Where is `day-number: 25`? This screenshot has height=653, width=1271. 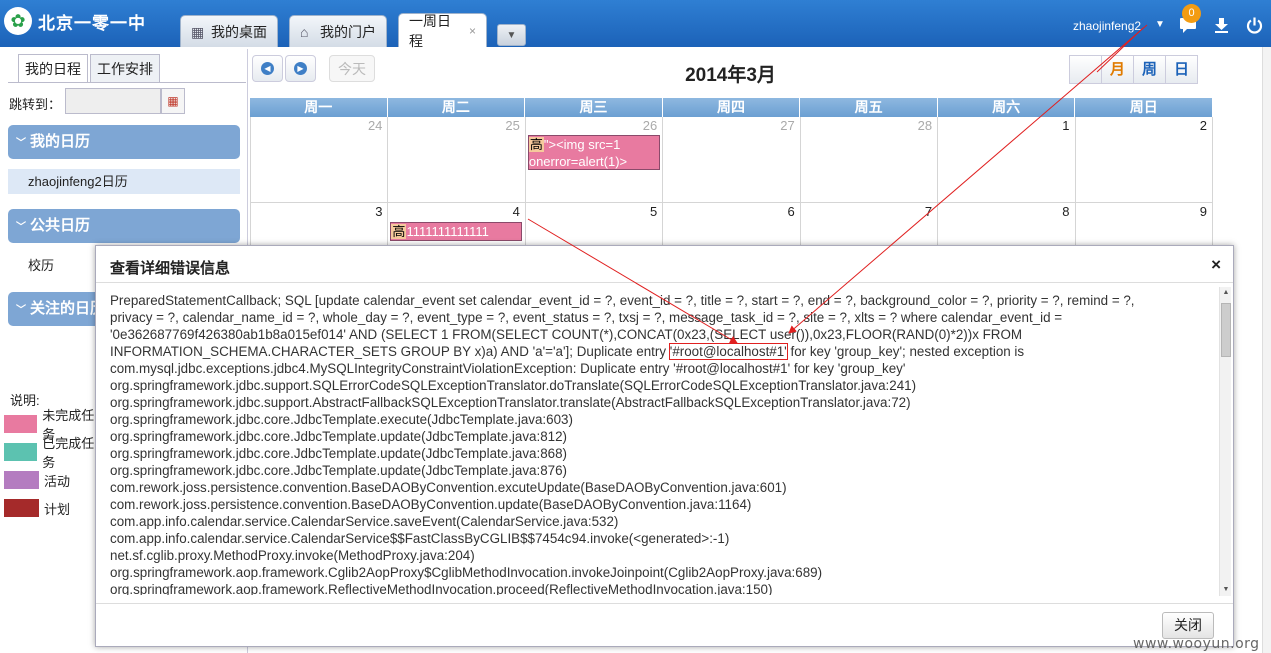
day-number: 25 is located at coordinates (512, 125).